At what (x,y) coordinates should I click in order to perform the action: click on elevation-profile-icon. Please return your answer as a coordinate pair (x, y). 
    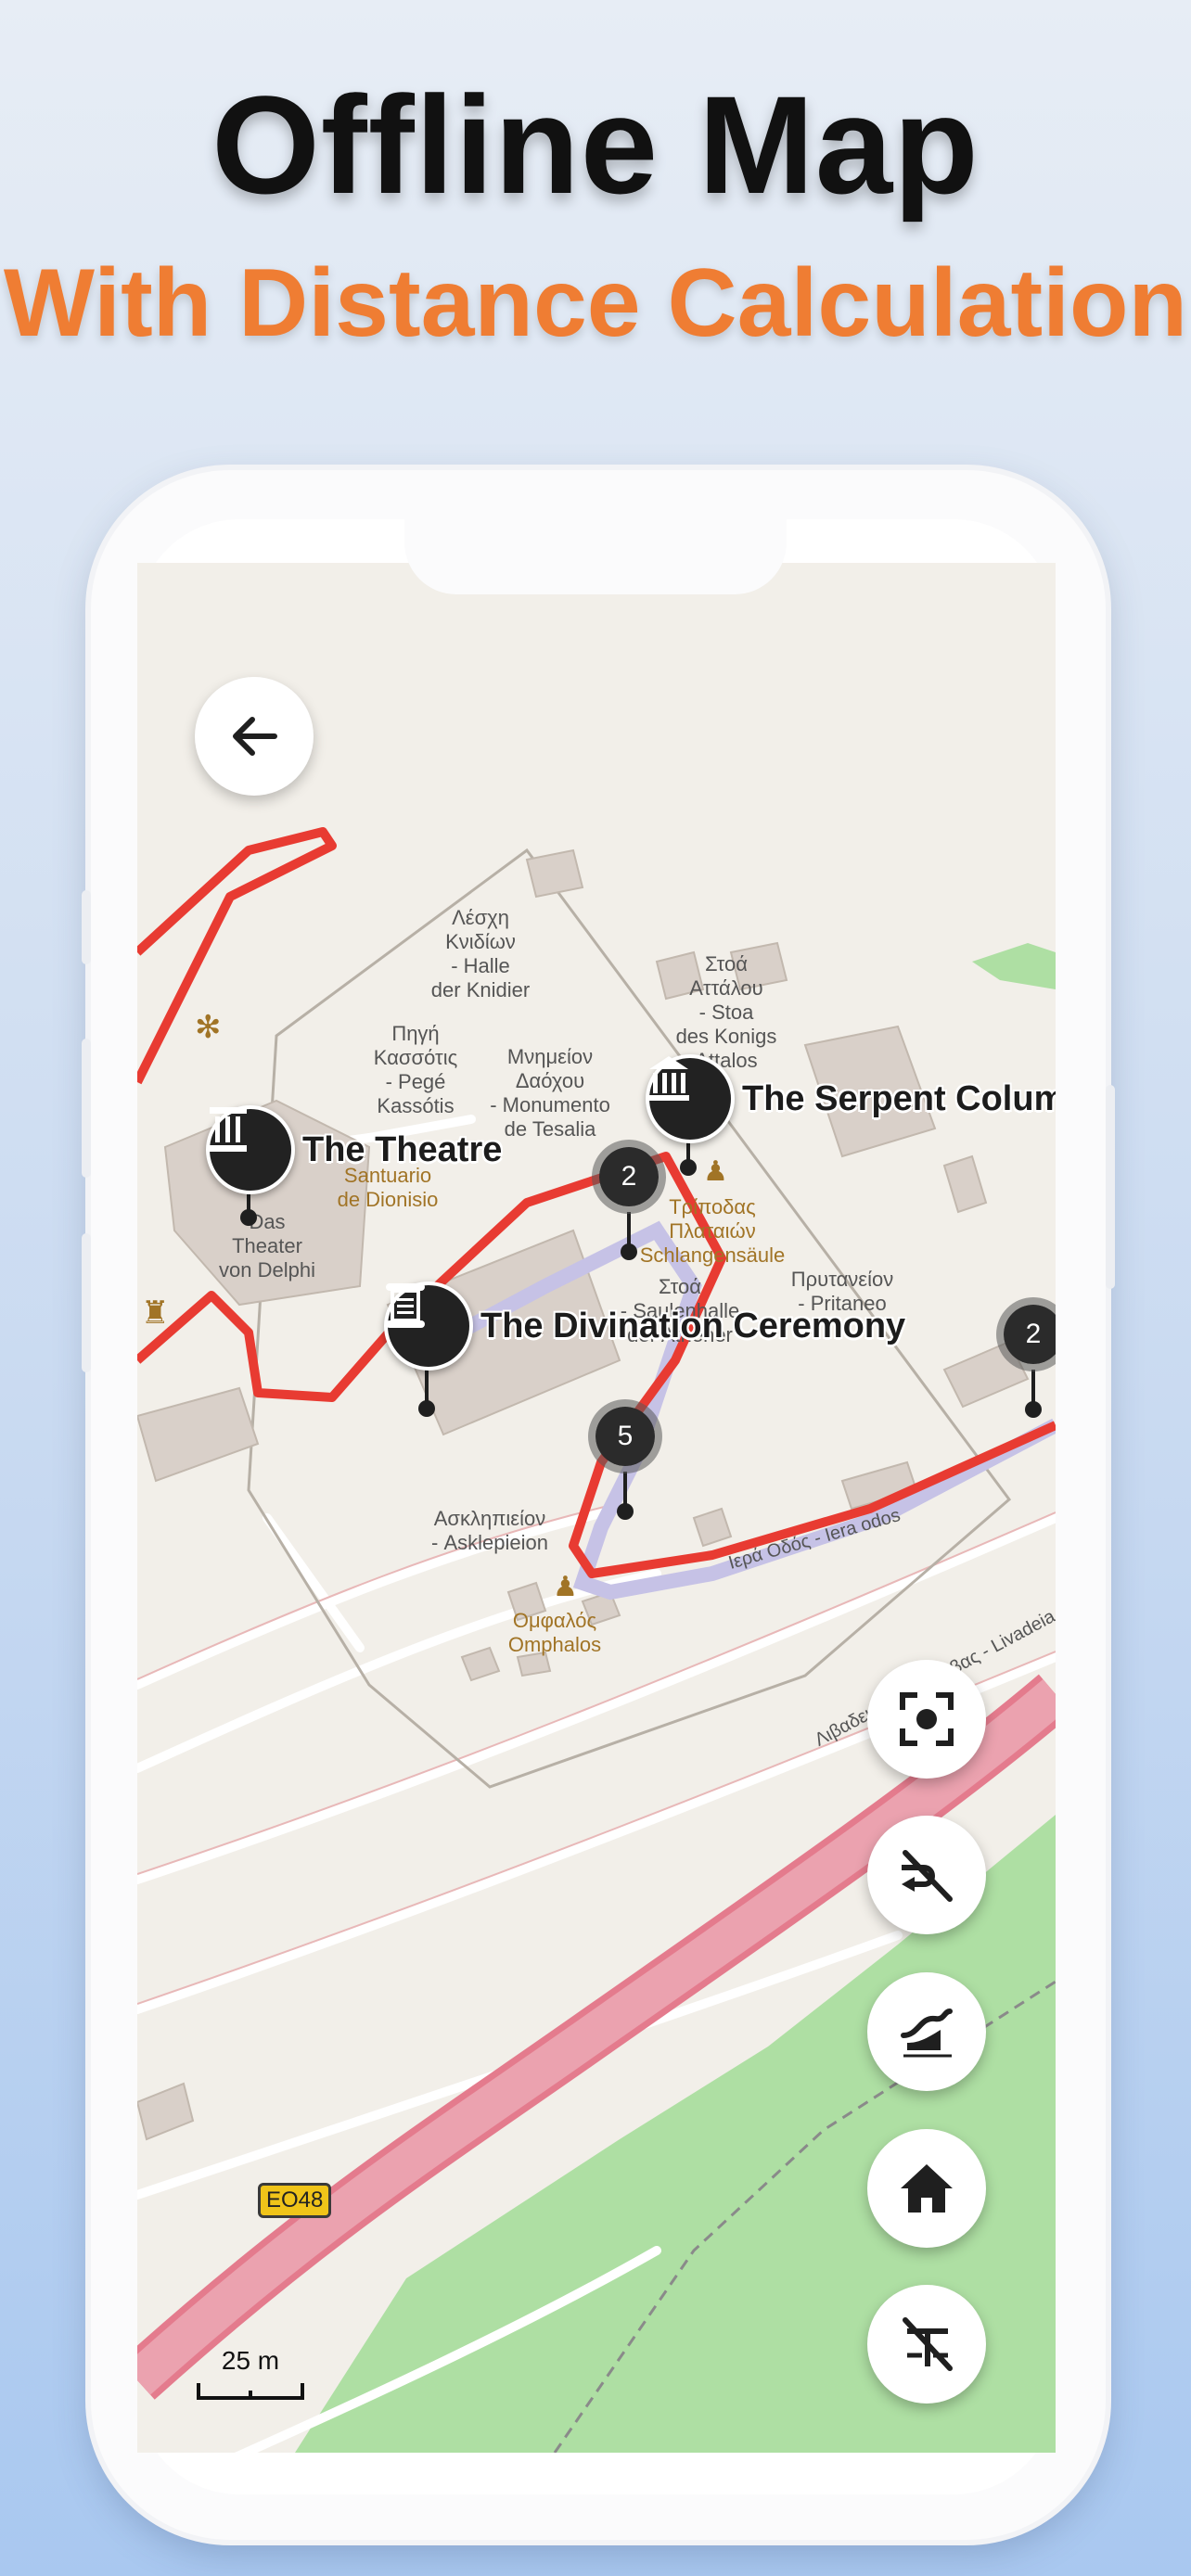
    Looking at the image, I should click on (927, 2034).